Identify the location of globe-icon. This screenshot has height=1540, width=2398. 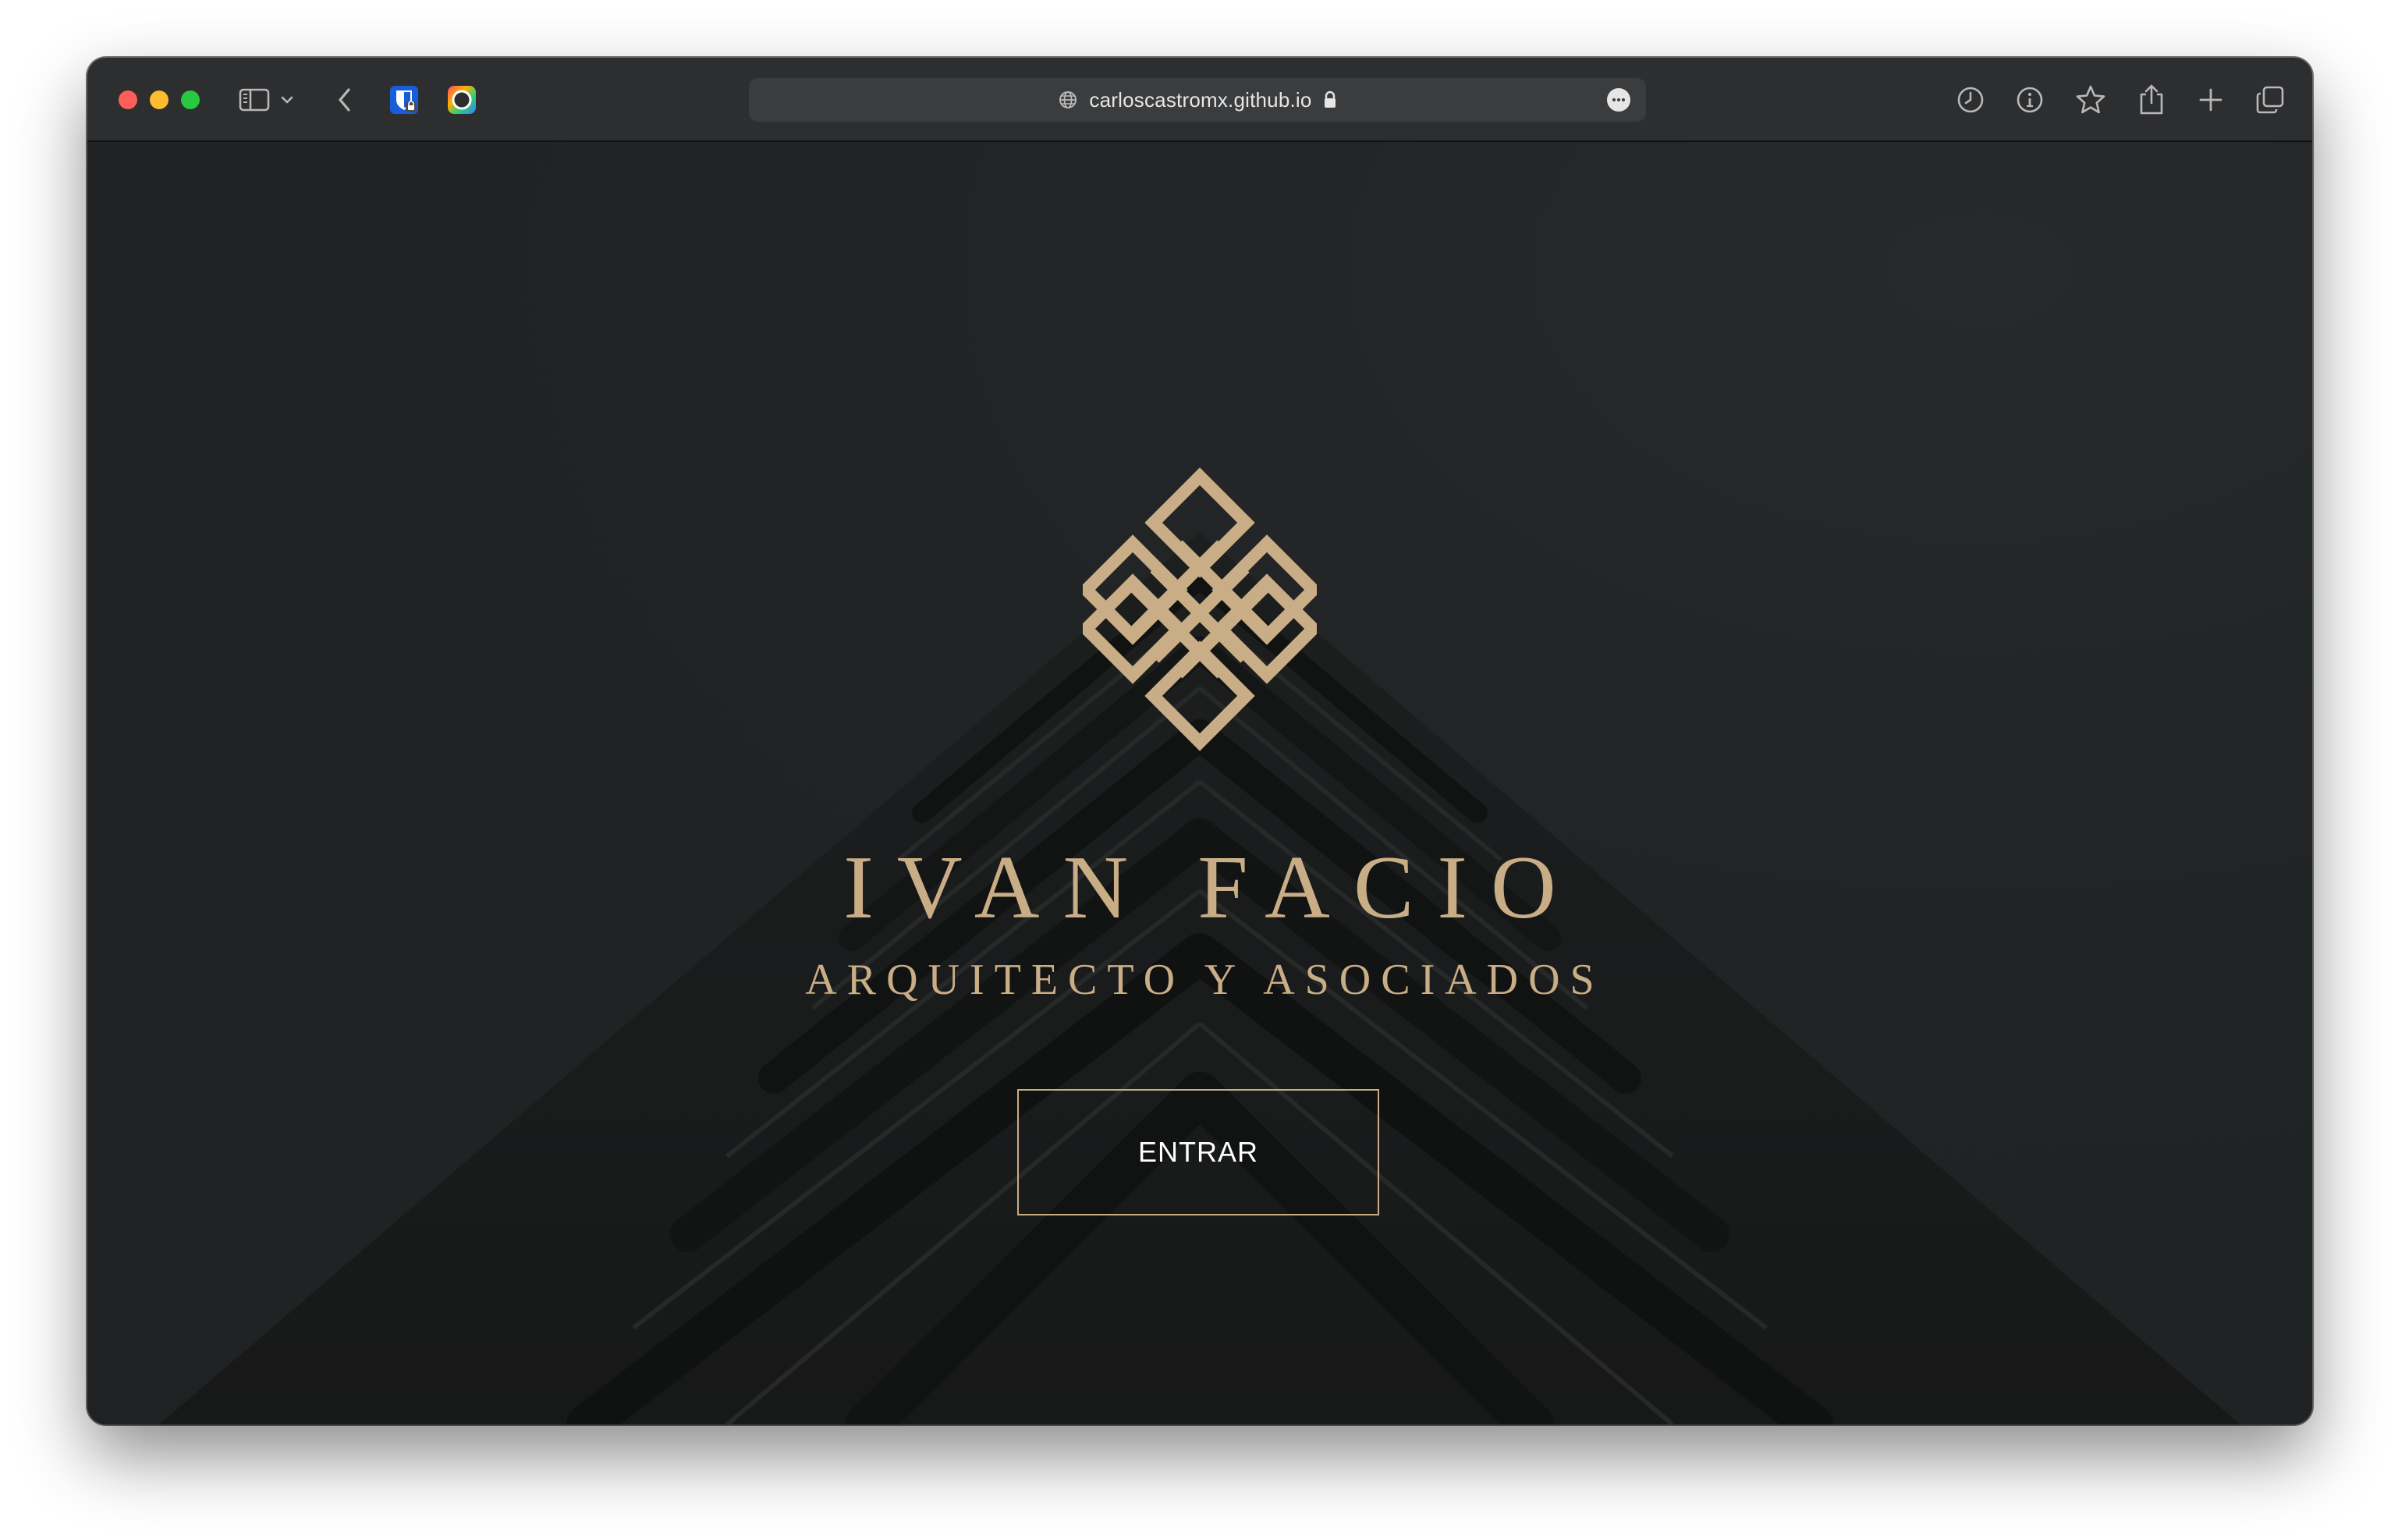
(1068, 99).